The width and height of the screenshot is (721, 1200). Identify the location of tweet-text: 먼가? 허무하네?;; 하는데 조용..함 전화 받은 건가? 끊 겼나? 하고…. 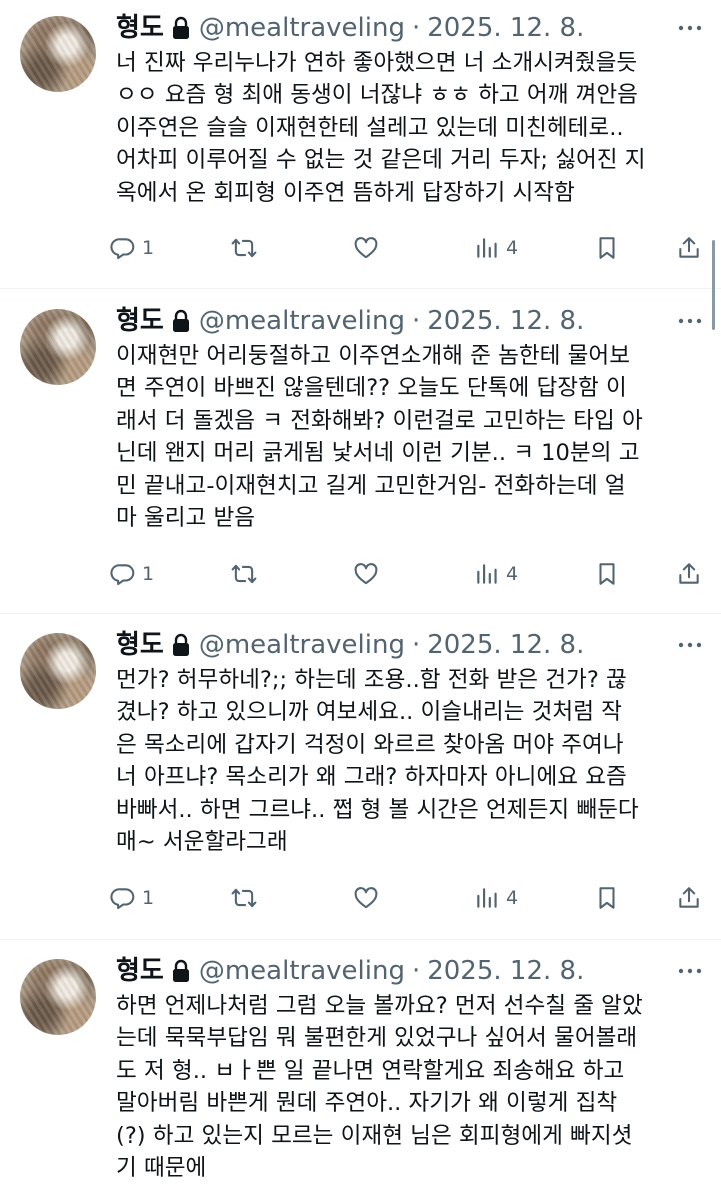
(411, 761).